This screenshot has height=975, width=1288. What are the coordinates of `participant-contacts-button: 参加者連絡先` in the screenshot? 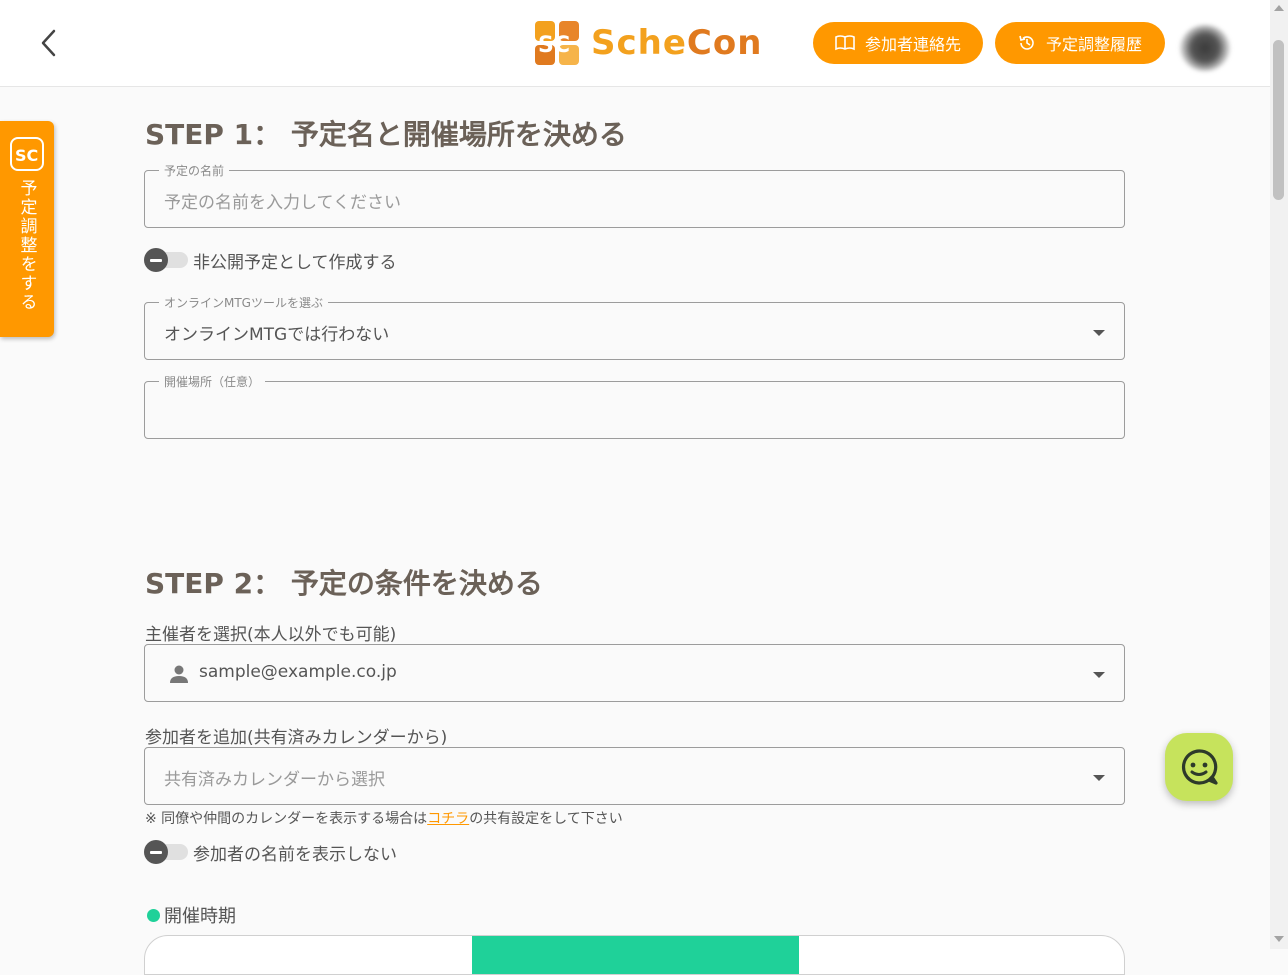 It's located at (898, 43).